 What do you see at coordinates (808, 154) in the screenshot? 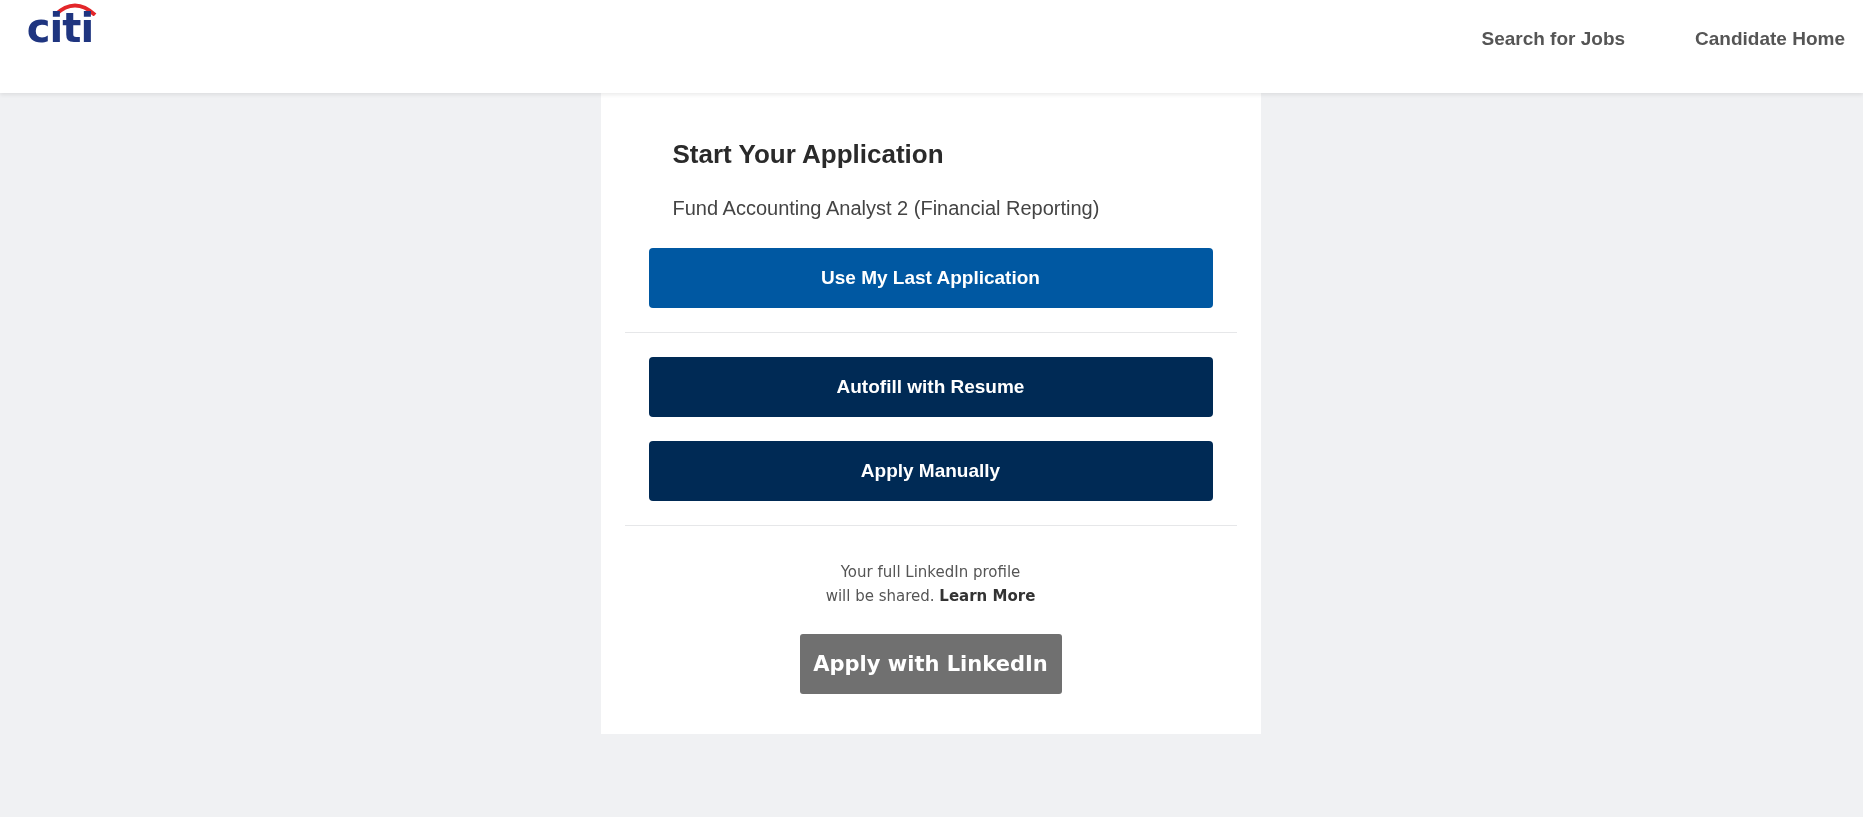
I see `card-title: Start Your Application` at bounding box center [808, 154].